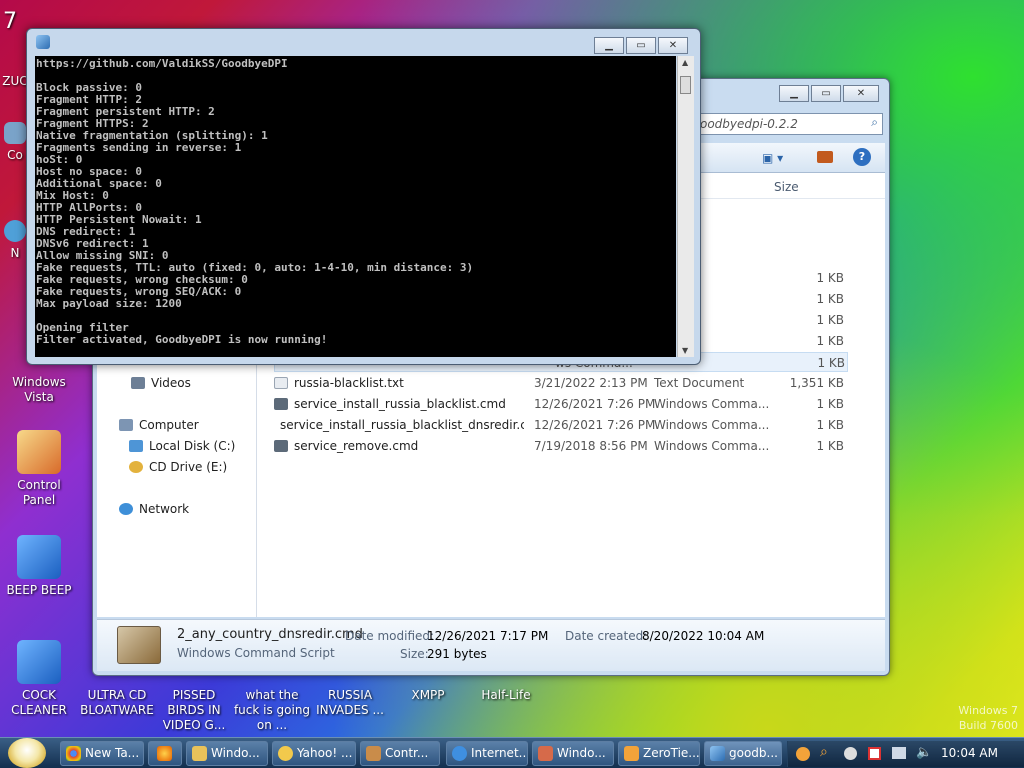 The height and width of the screenshot is (768, 1024). I want to click on videos-icon, so click(138, 383).